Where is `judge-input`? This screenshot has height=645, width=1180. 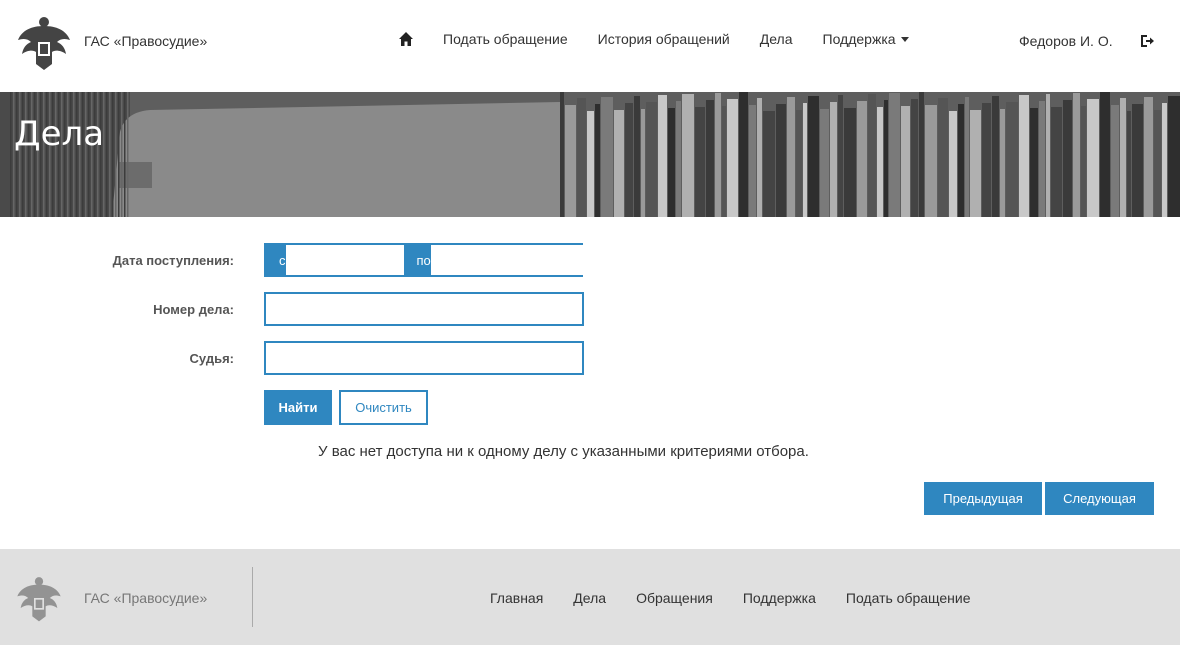 judge-input is located at coordinates (424, 358).